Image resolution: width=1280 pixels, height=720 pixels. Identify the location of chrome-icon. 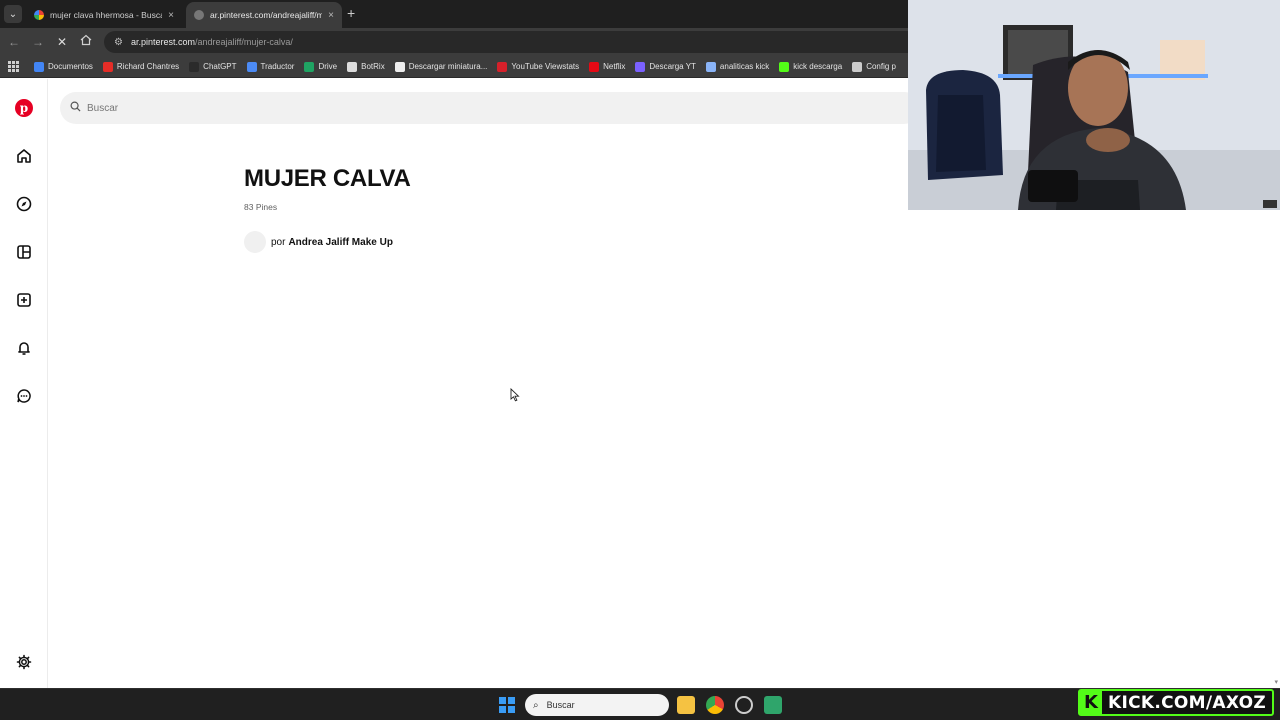
(715, 705).